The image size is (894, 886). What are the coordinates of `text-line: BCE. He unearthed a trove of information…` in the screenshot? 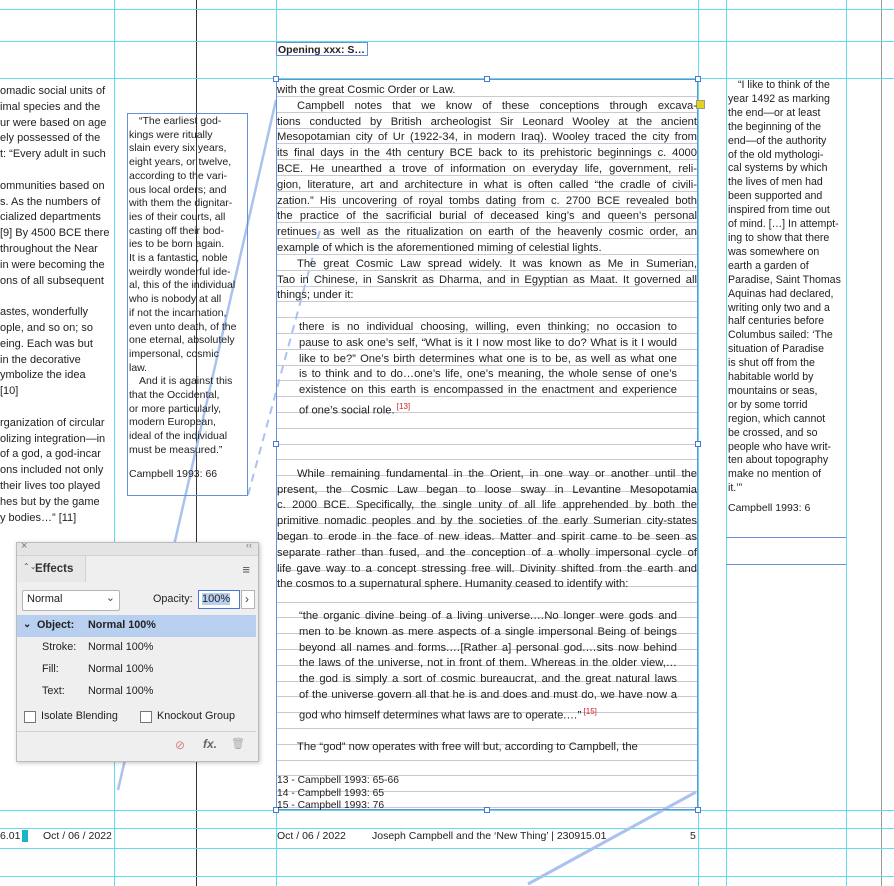 It's located at (487, 168).